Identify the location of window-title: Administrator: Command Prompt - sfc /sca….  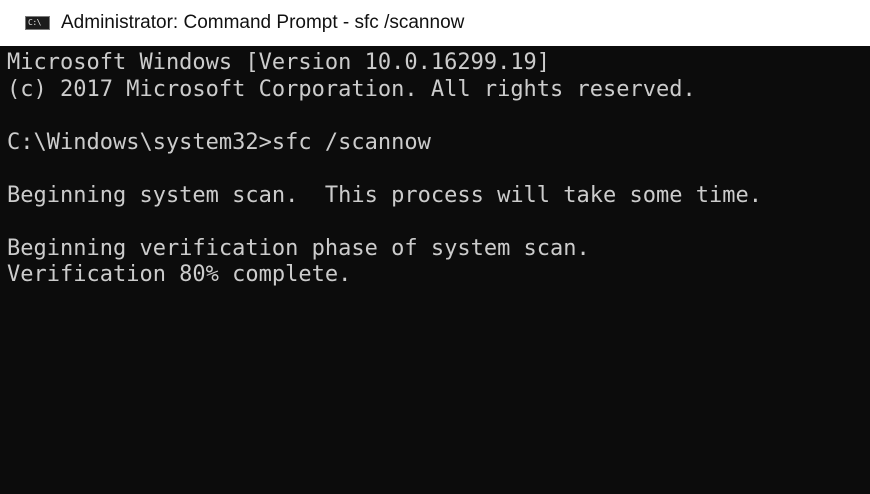
(263, 22).